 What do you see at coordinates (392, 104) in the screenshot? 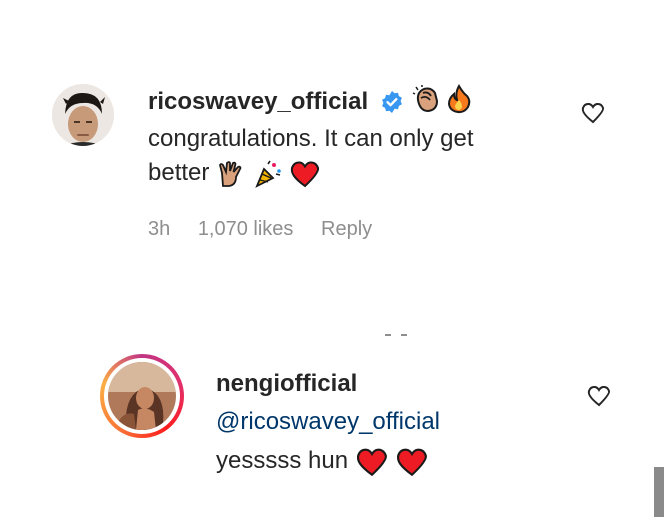
I see `verified-badge-icon` at bounding box center [392, 104].